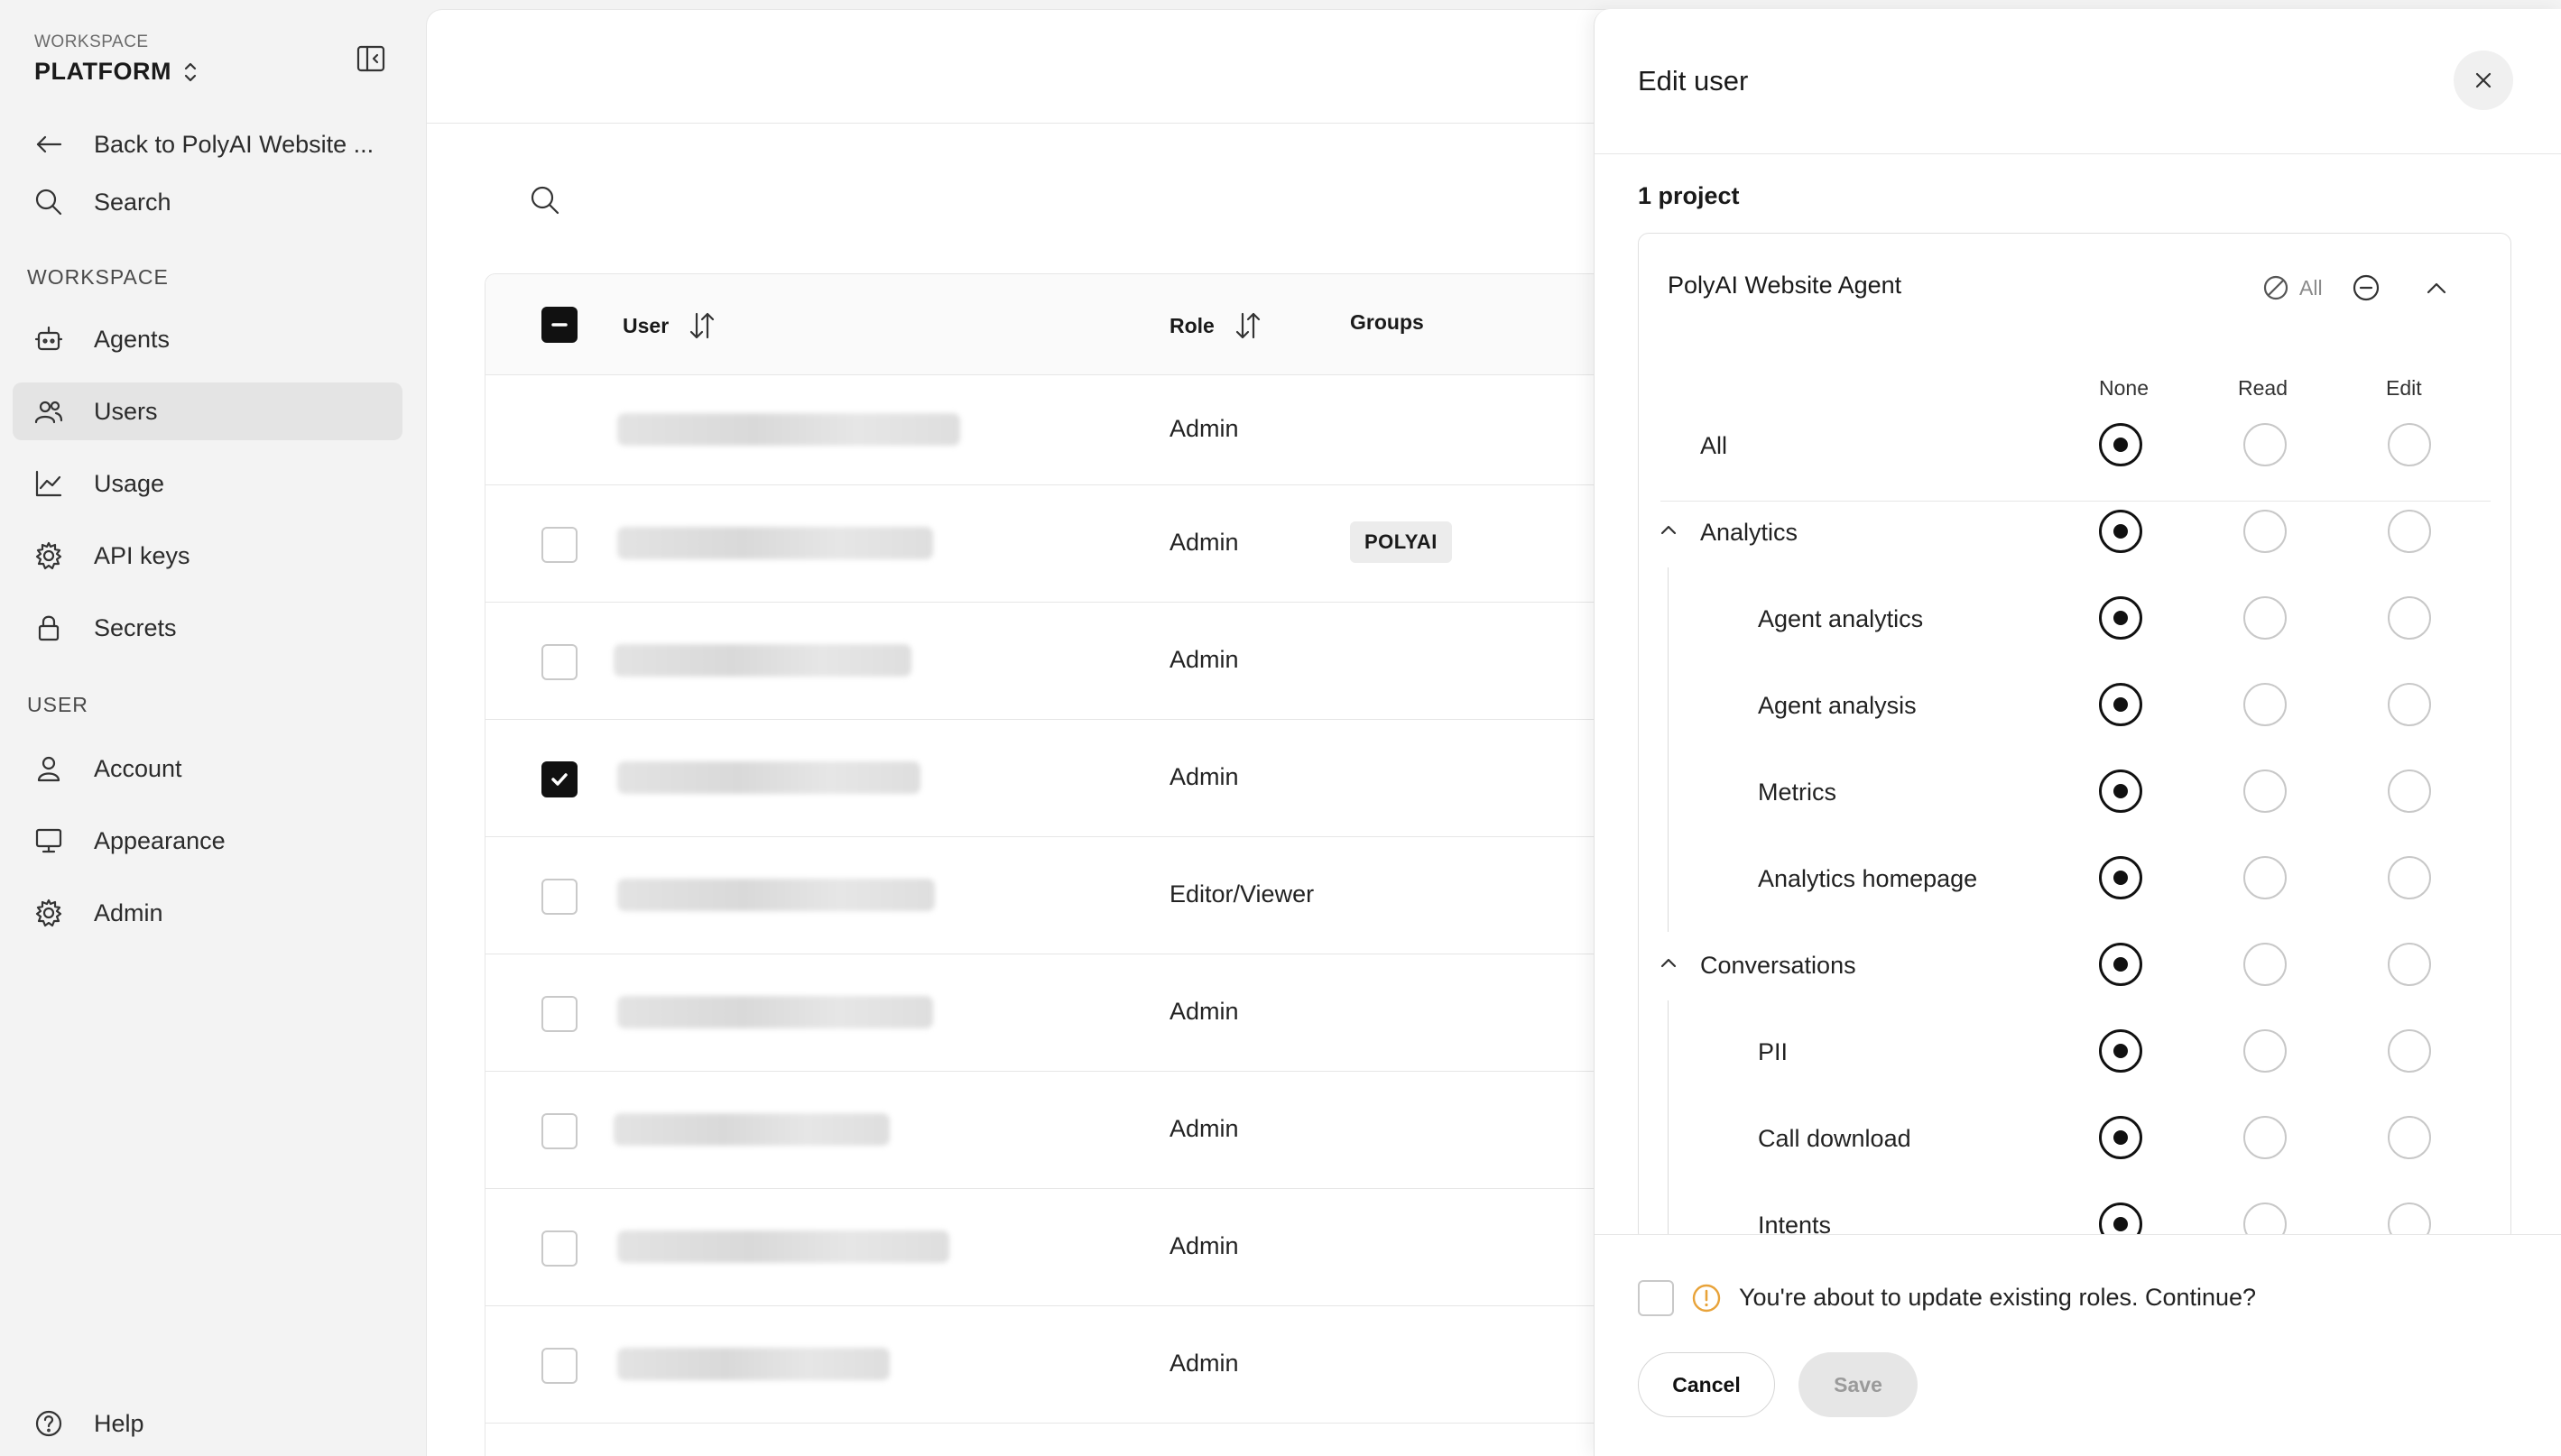 Image resolution: width=2561 pixels, height=1456 pixels. Describe the element at coordinates (2410, 531) in the screenshot. I see `radio-analytics-edit` at that location.